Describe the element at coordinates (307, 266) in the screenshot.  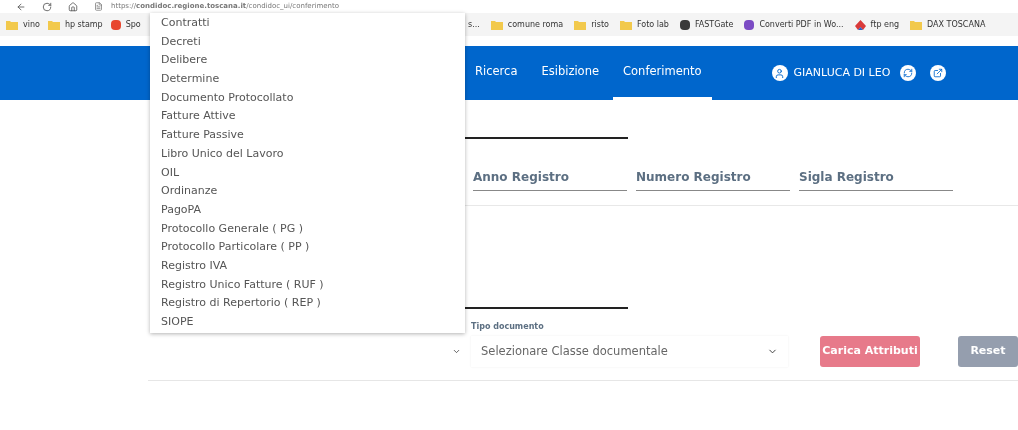
I see `dropdown-option: Registro IVA` at that location.